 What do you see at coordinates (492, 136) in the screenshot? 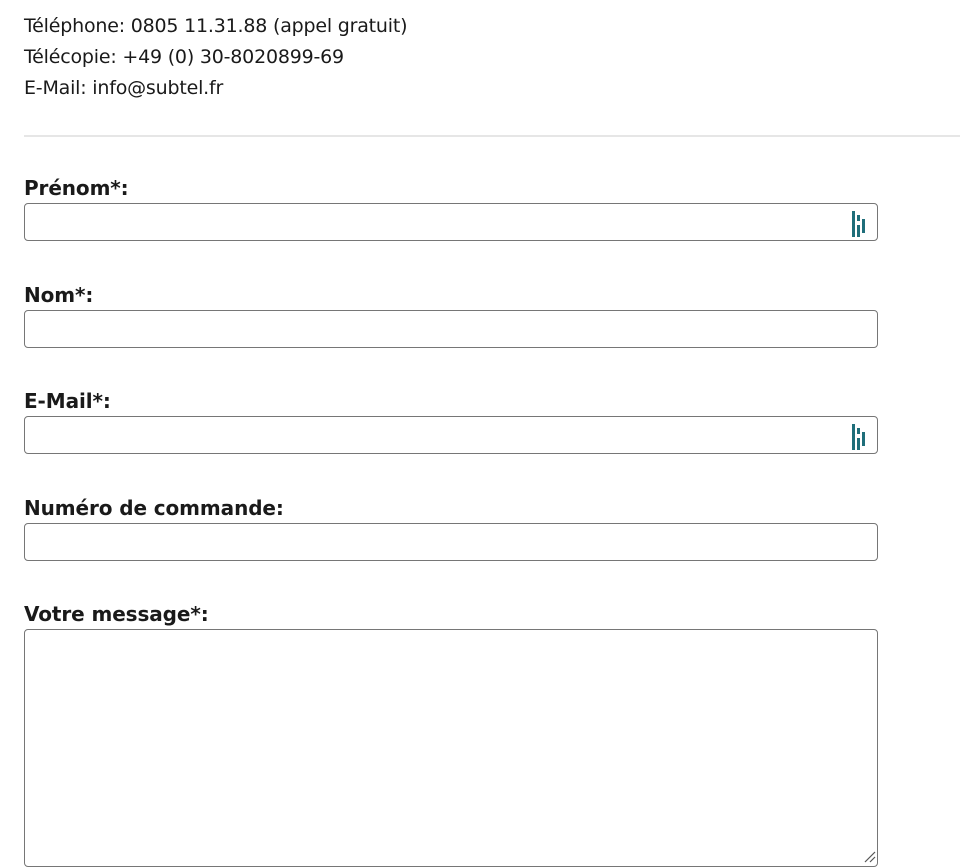
I see `section-divider` at bounding box center [492, 136].